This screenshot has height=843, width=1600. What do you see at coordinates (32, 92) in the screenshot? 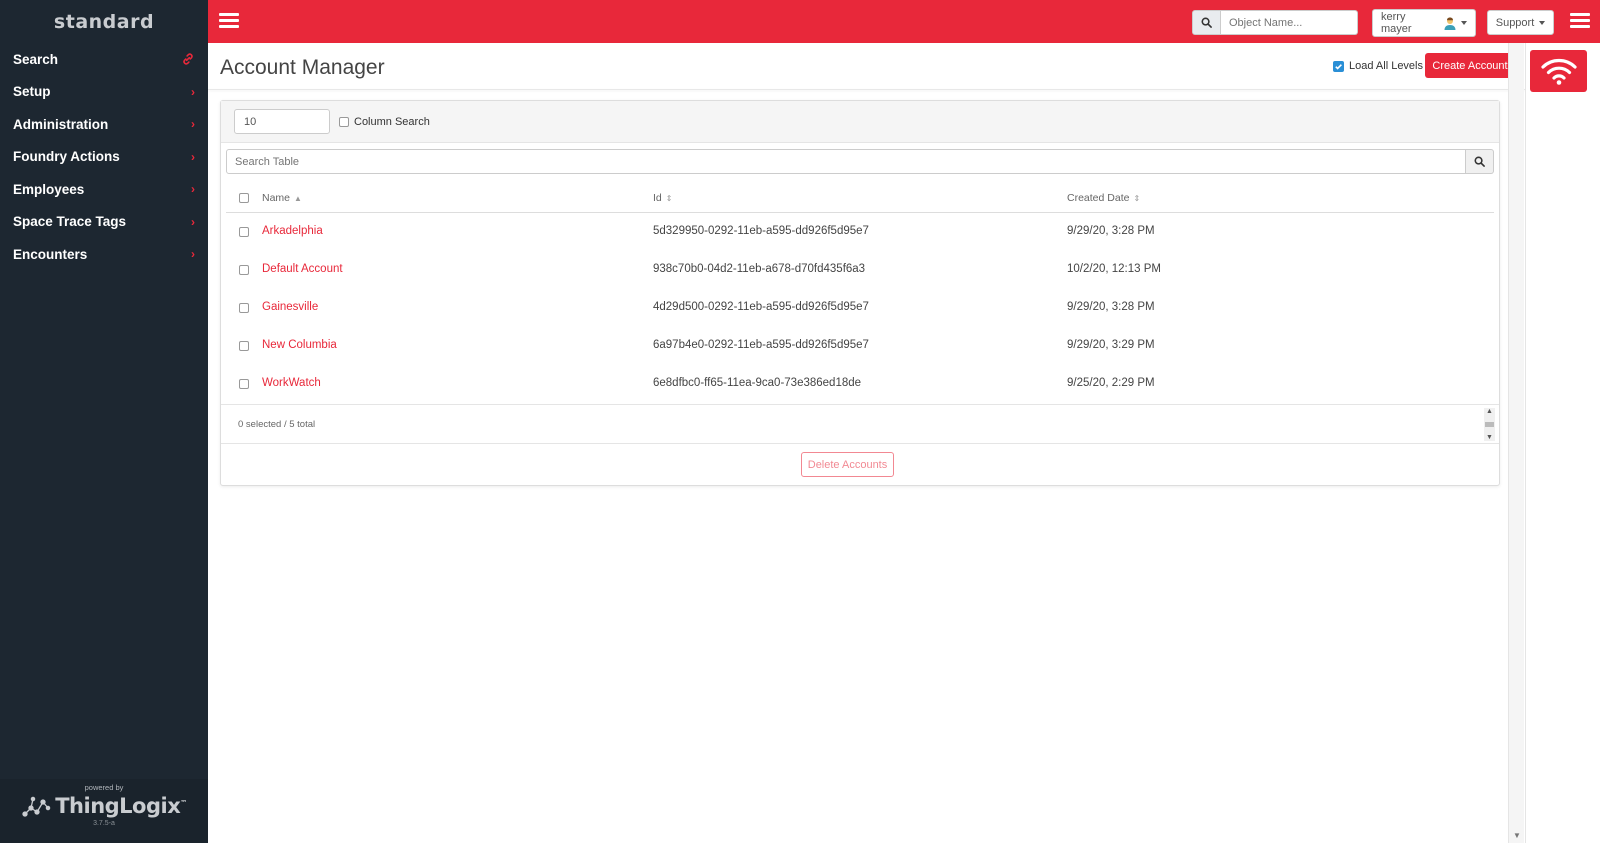
I see `sidebar-item-label: Setup` at bounding box center [32, 92].